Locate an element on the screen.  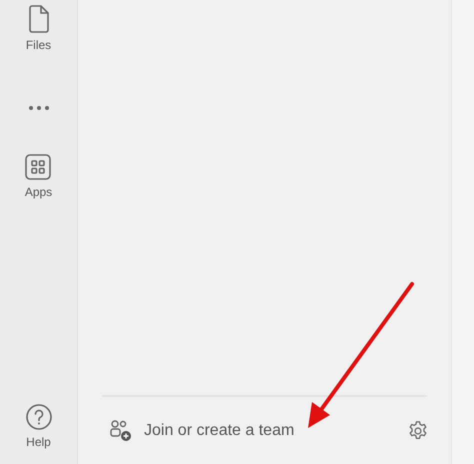
add-people-icon is located at coordinates (121, 431).